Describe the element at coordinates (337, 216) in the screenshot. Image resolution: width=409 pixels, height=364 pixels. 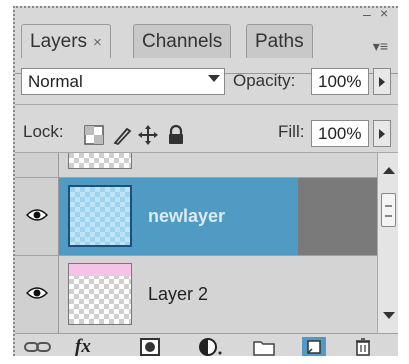
I see `layer-row-tail` at that location.